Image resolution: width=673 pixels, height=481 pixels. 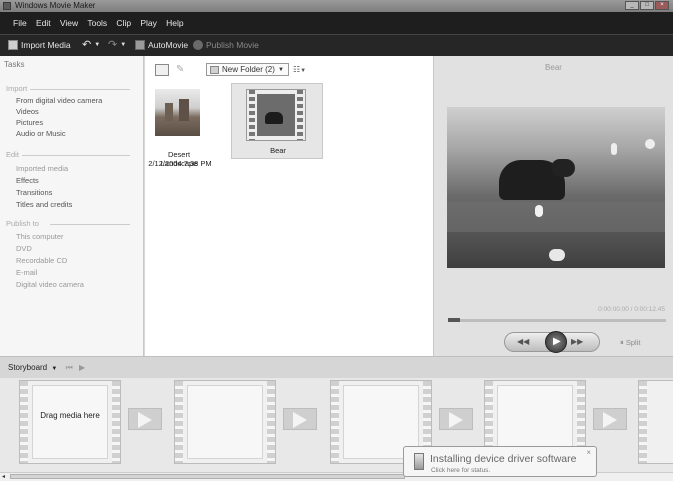 I want to click on publish-section-header: Publish to, so click(x=22, y=223).